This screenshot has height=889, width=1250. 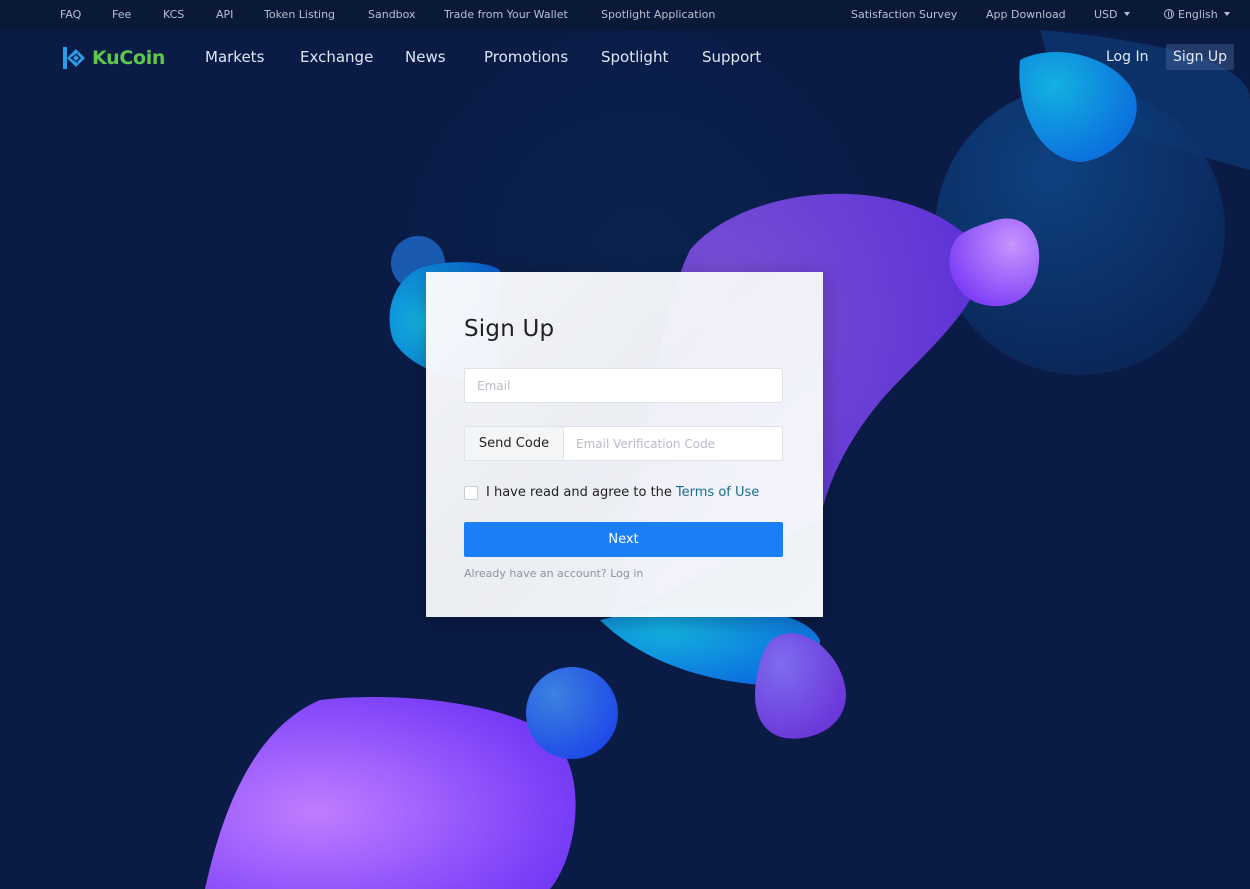 I want to click on topbar-link-faq: FAQ, so click(x=70, y=14).